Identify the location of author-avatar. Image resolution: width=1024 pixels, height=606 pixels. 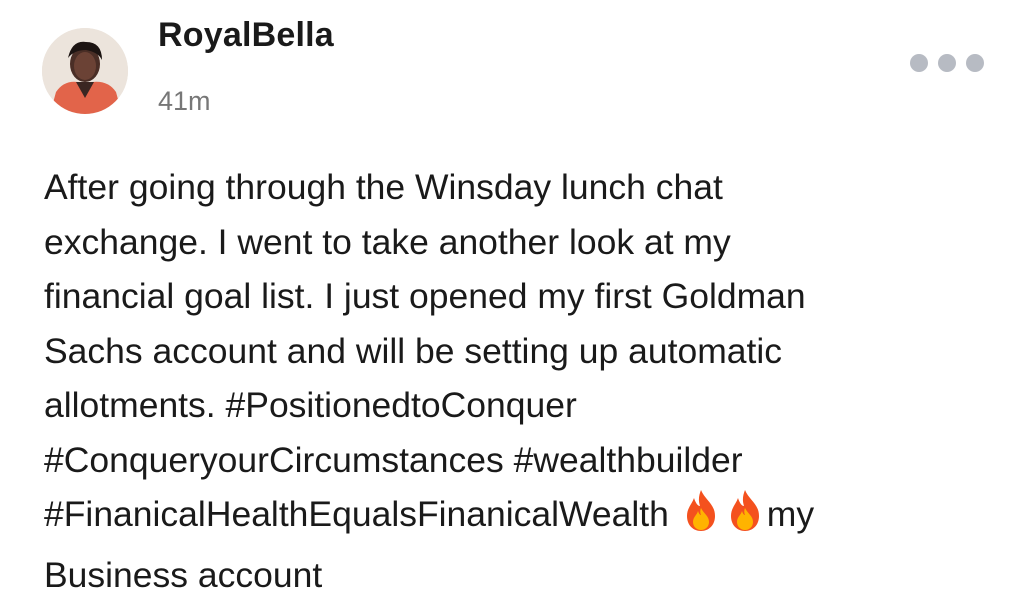
(85, 71).